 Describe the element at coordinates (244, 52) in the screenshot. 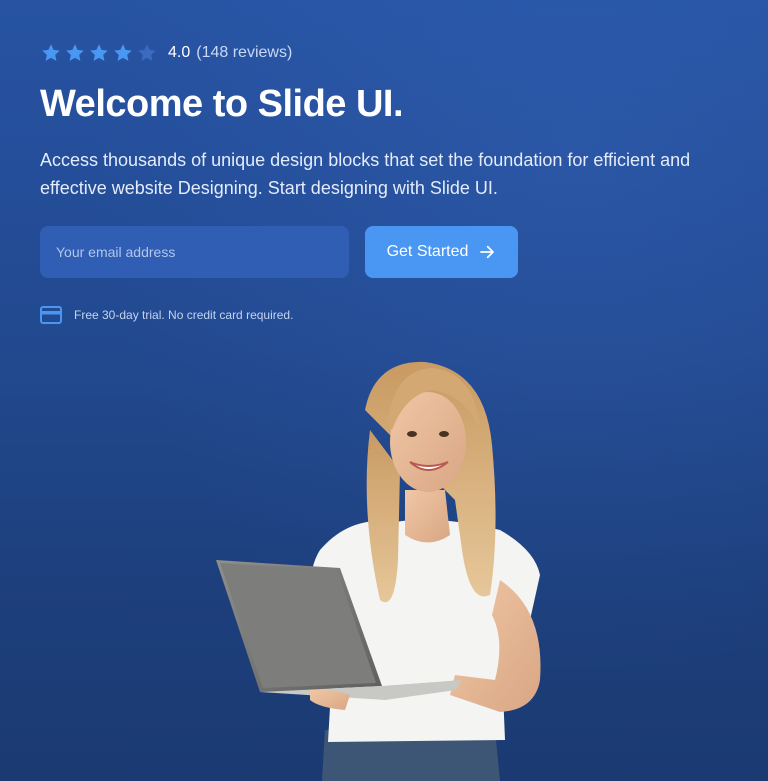

I see `rating-count: (148 reviews)` at that location.